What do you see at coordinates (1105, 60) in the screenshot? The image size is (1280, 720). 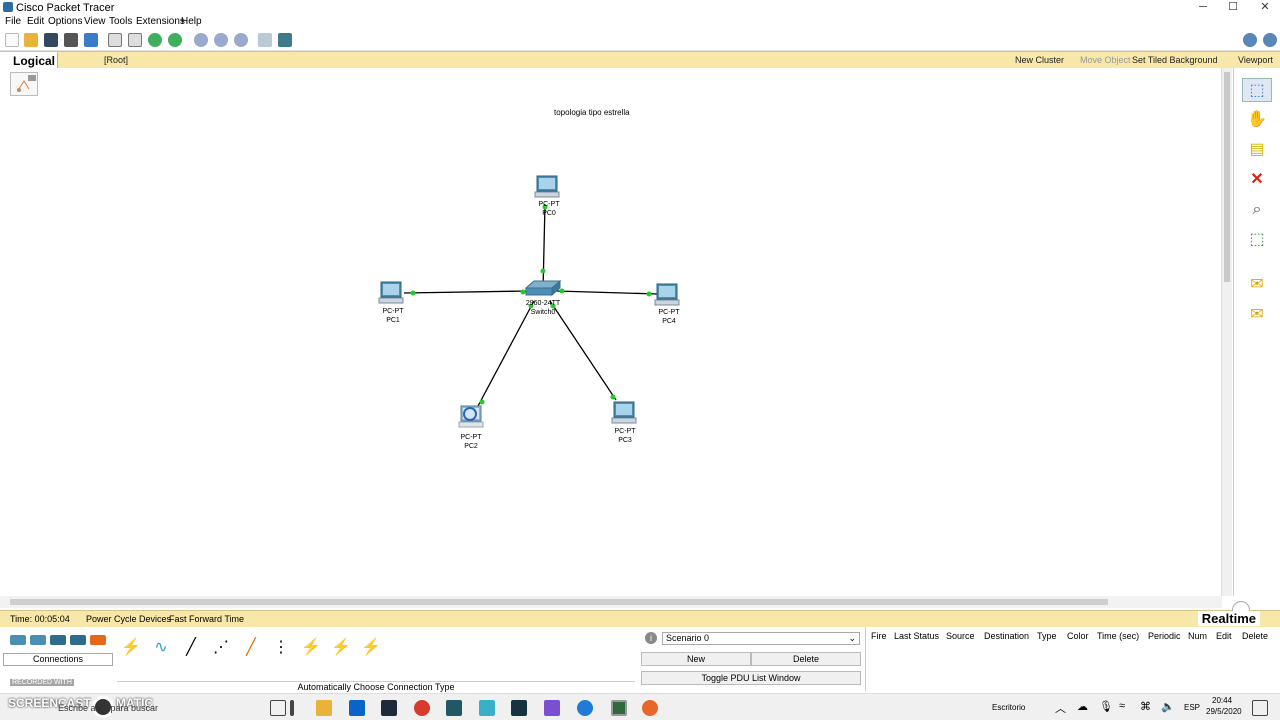 I see `move-object-button: Move Object` at bounding box center [1105, 60].